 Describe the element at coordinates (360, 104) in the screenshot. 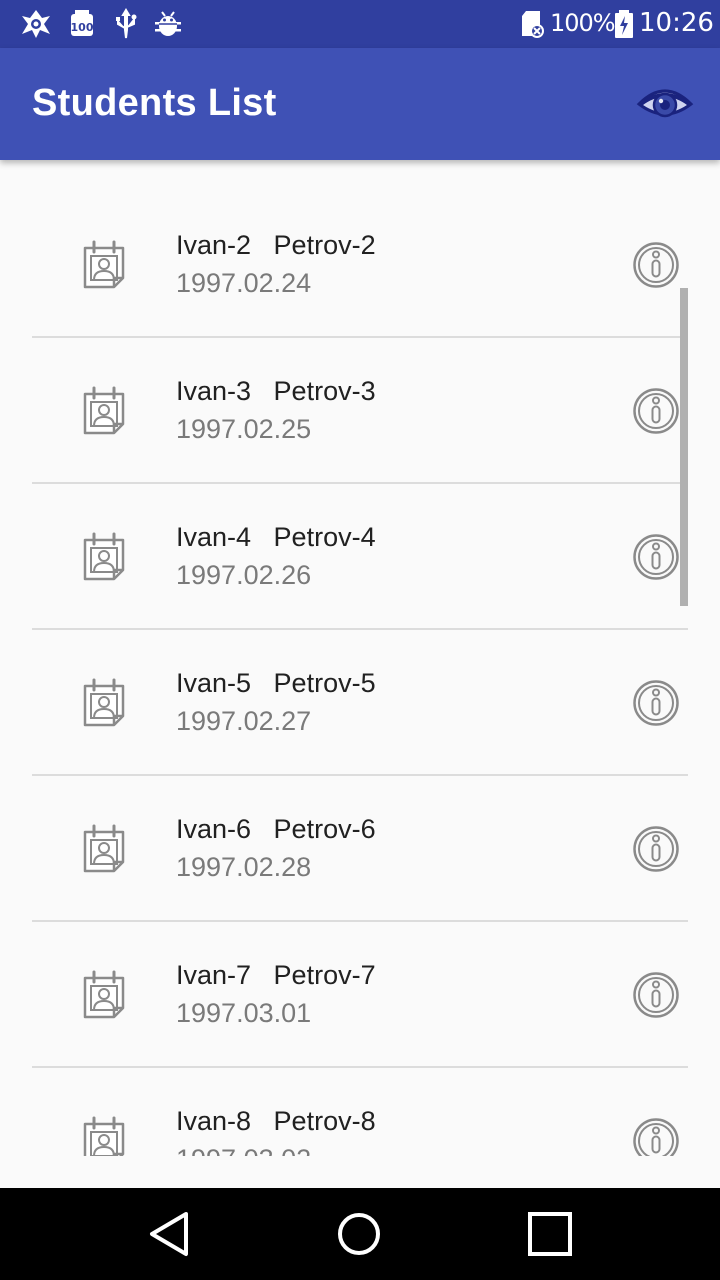

I see `app-bar: Students List` at that location.